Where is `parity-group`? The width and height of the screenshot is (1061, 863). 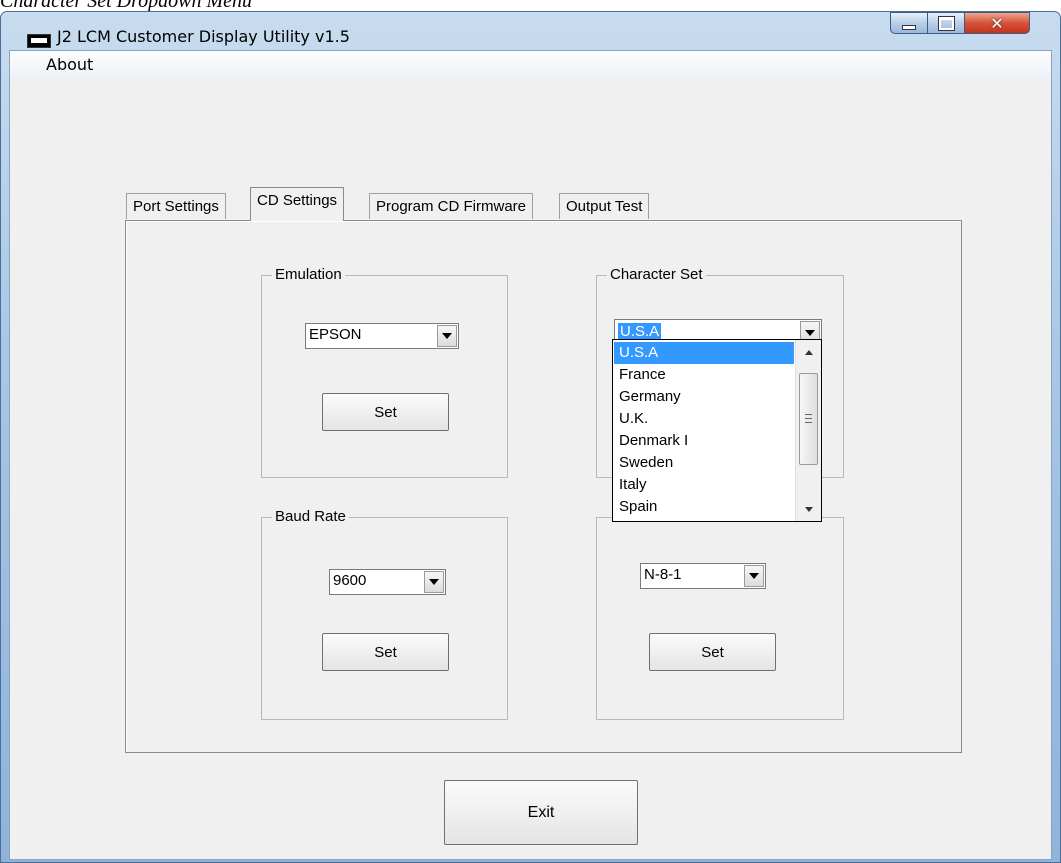 parity-group is located at coordinates (720, 618).